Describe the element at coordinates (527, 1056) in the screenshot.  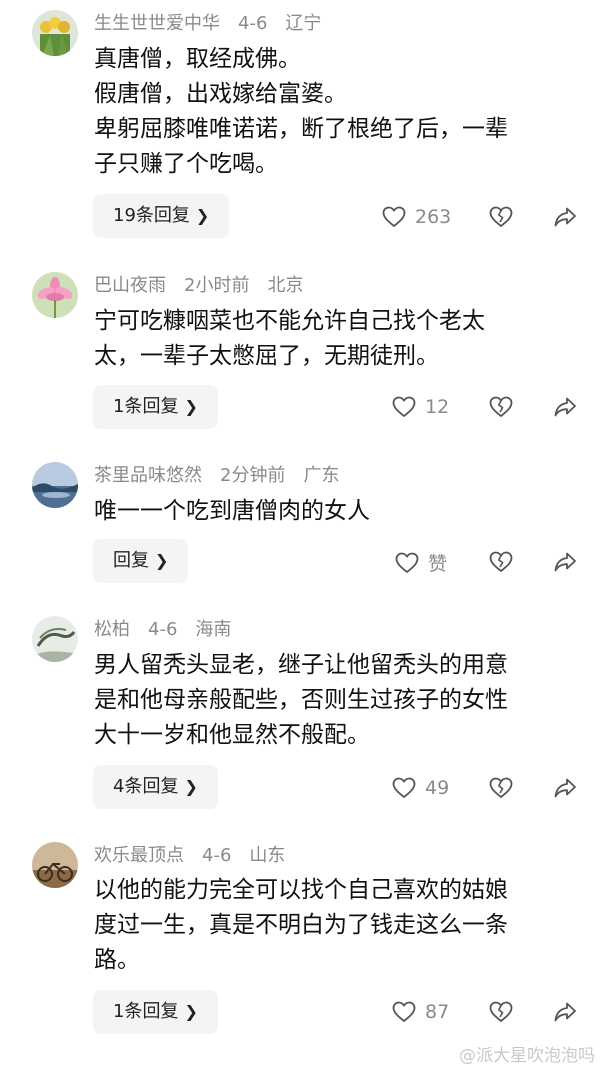
I see `watermark: @派大星吹泡泡吗` at that location.